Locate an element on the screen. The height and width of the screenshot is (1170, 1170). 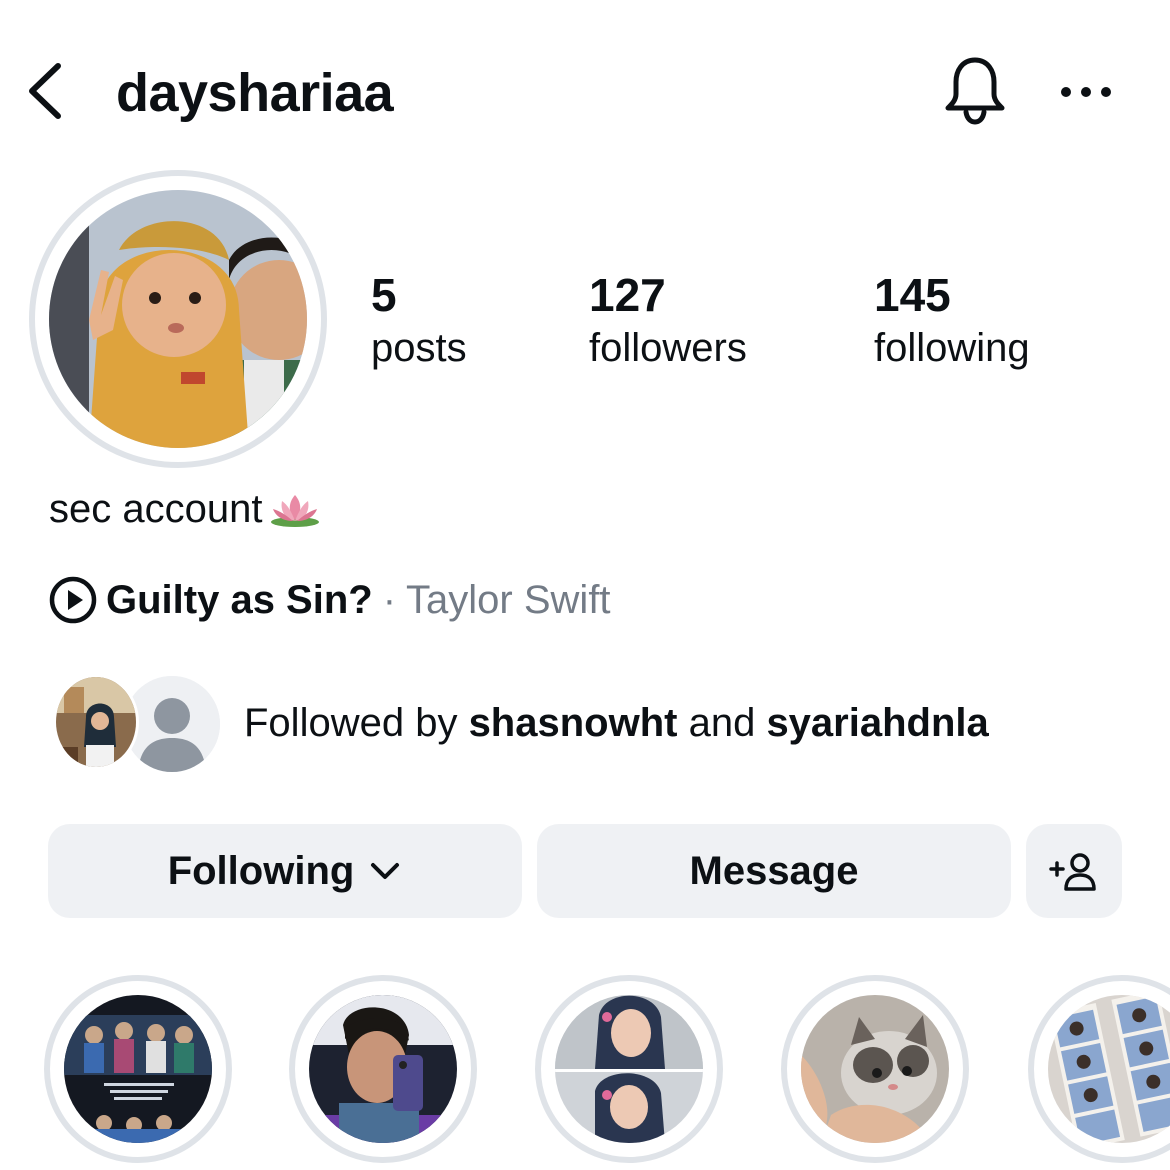
bio-text: sec account is located at coordinates (156, 509).